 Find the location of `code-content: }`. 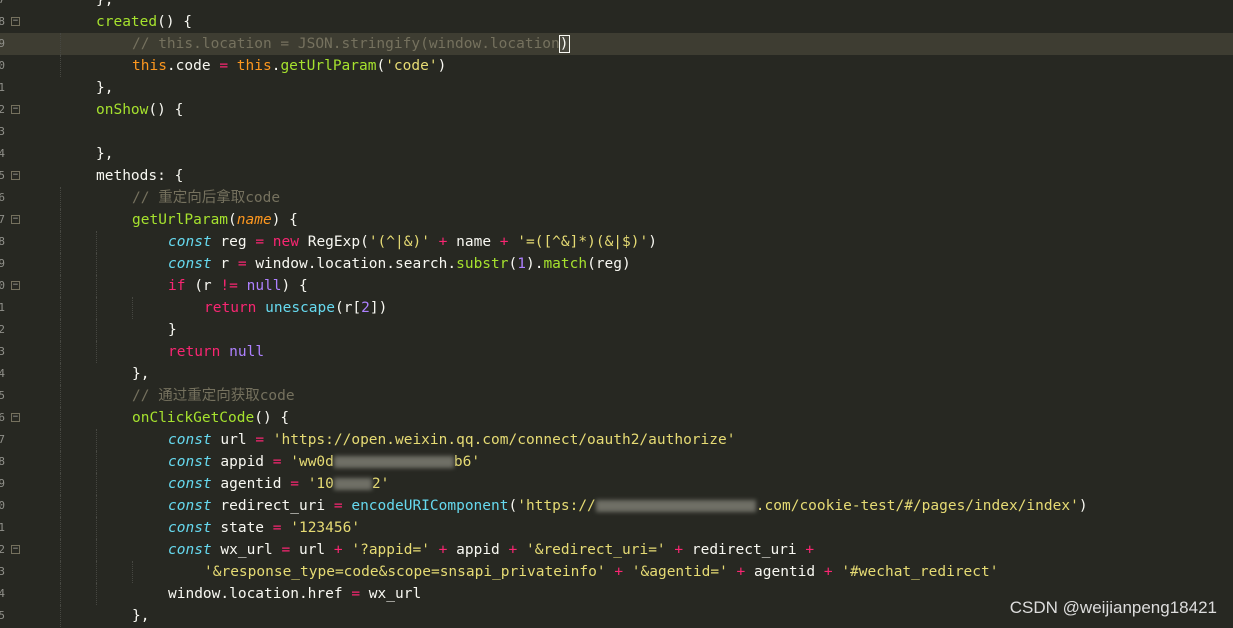

code-content: } is located at coordinates (172, 330).